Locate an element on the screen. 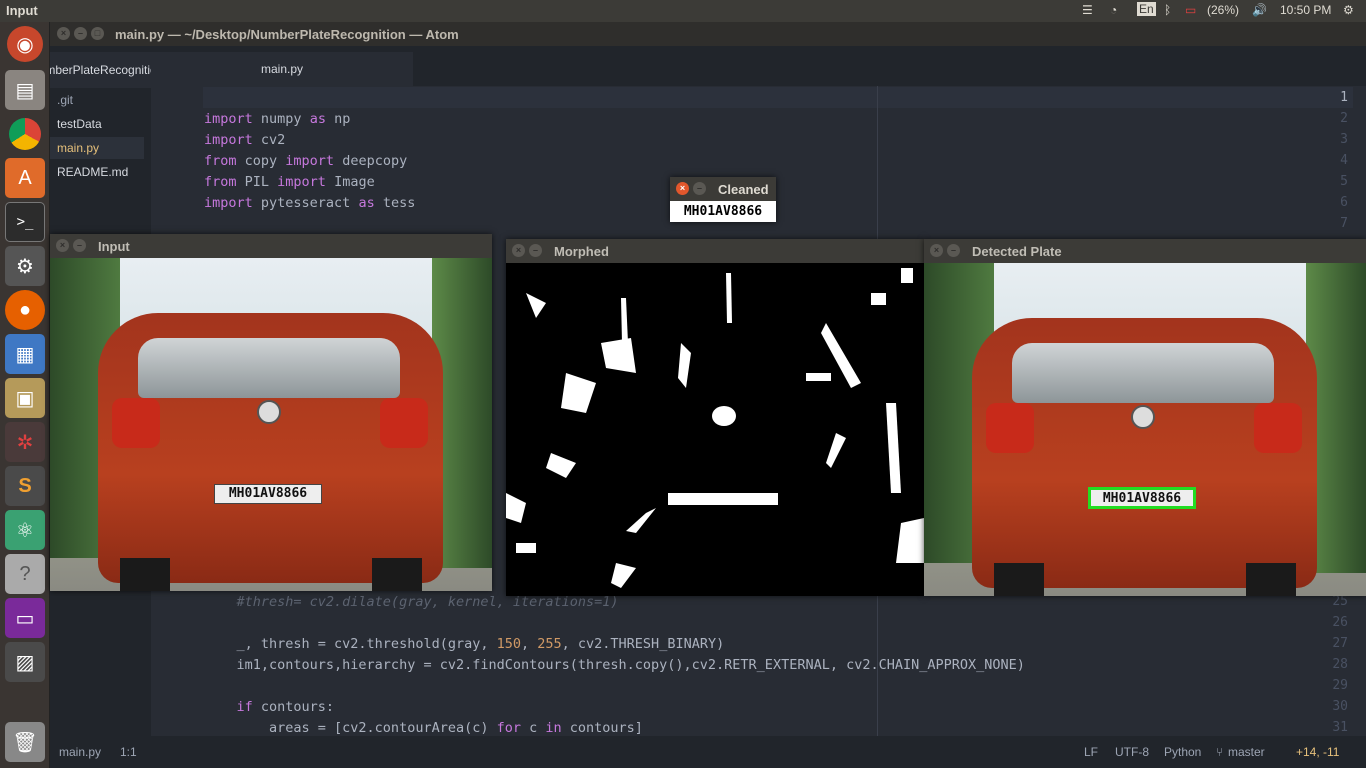 The height and width of the screenshot is (768, 1366). battery-icon: ▭ is located at coordinates (1190, 10).